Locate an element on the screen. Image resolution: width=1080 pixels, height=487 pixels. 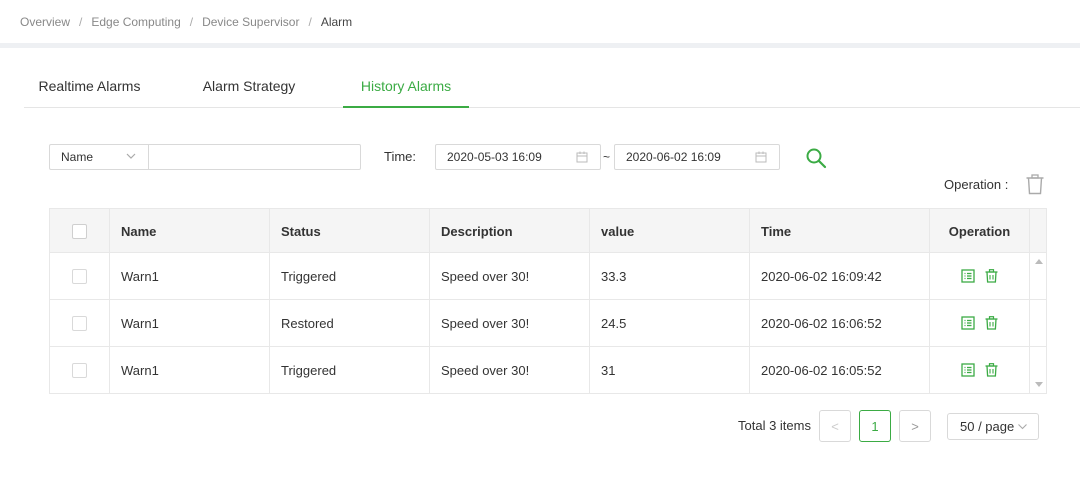
table-scrollbar is located at coordinates (1039, 323).